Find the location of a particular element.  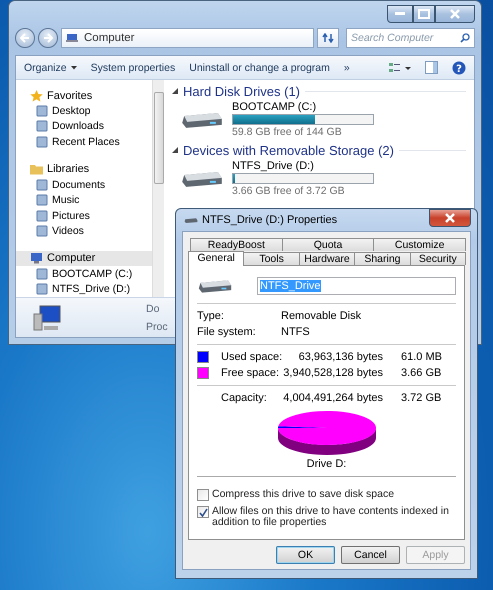

field-value: NTFS is located at coordinates (296, 332).